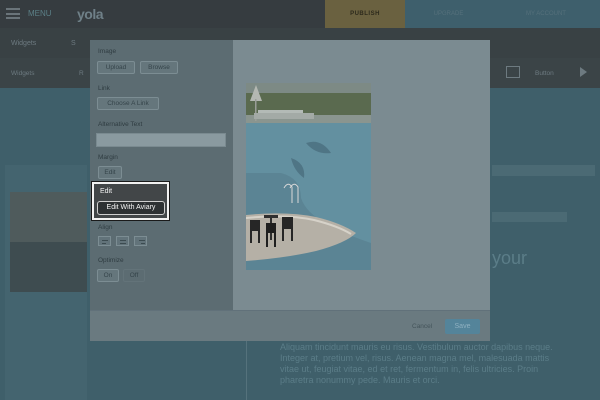 This screenshot has width=600, height=400. I want to click on link-section-label: Link, so click(104, 88).